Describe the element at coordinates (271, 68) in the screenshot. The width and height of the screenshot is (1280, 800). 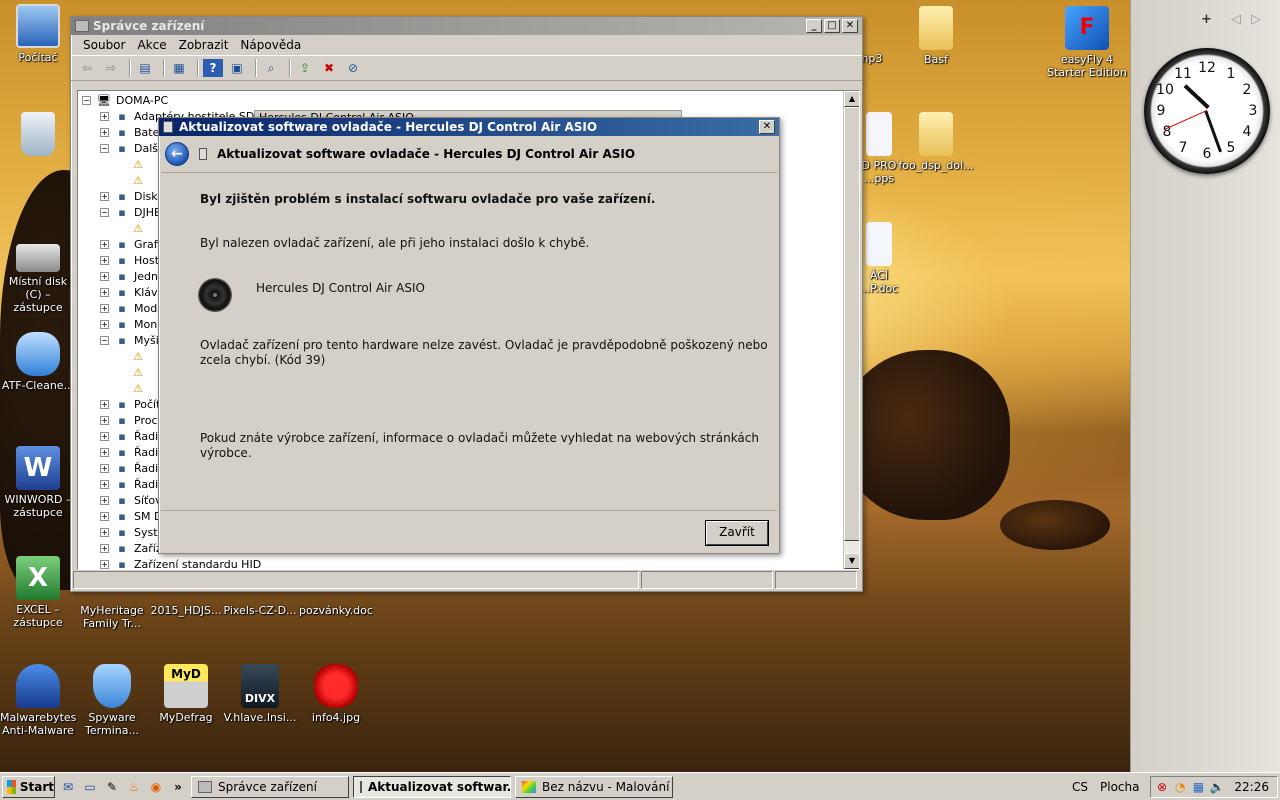
I see `scan-hardware-icon: ⌕` at that location.